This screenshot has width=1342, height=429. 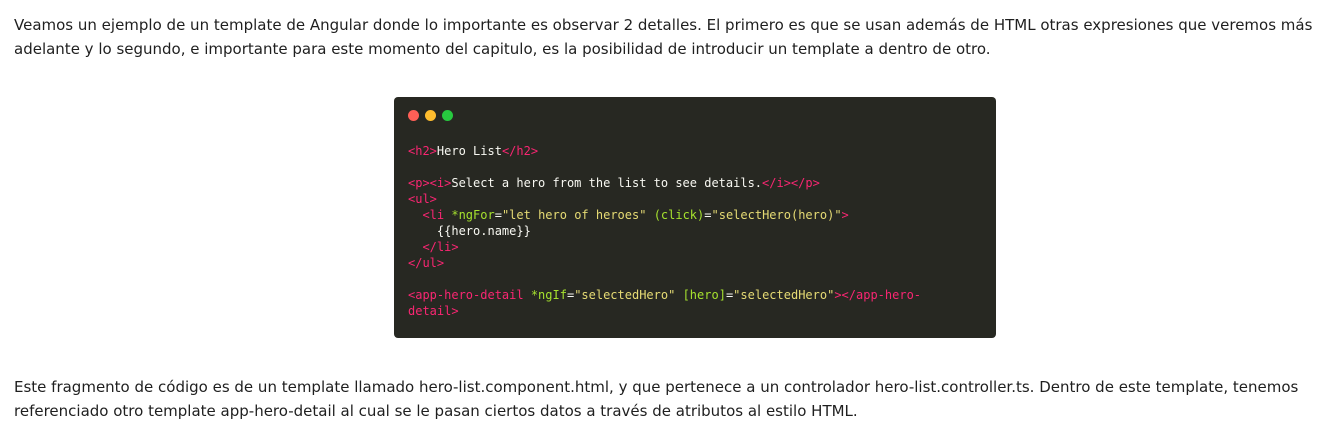 What do you see at coordinates (664, 247) in the screenshot?
I see `code-line: </li>` at bounding box center [664, 247].